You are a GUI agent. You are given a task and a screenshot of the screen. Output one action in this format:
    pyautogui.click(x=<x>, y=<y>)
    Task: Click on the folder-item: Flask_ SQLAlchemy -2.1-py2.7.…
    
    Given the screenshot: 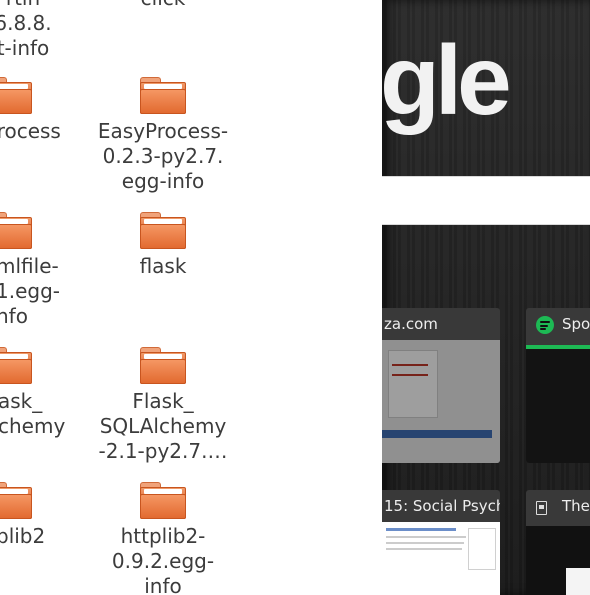 What is the action you would take?
    pyautogui.click(x=163, y=426)
    